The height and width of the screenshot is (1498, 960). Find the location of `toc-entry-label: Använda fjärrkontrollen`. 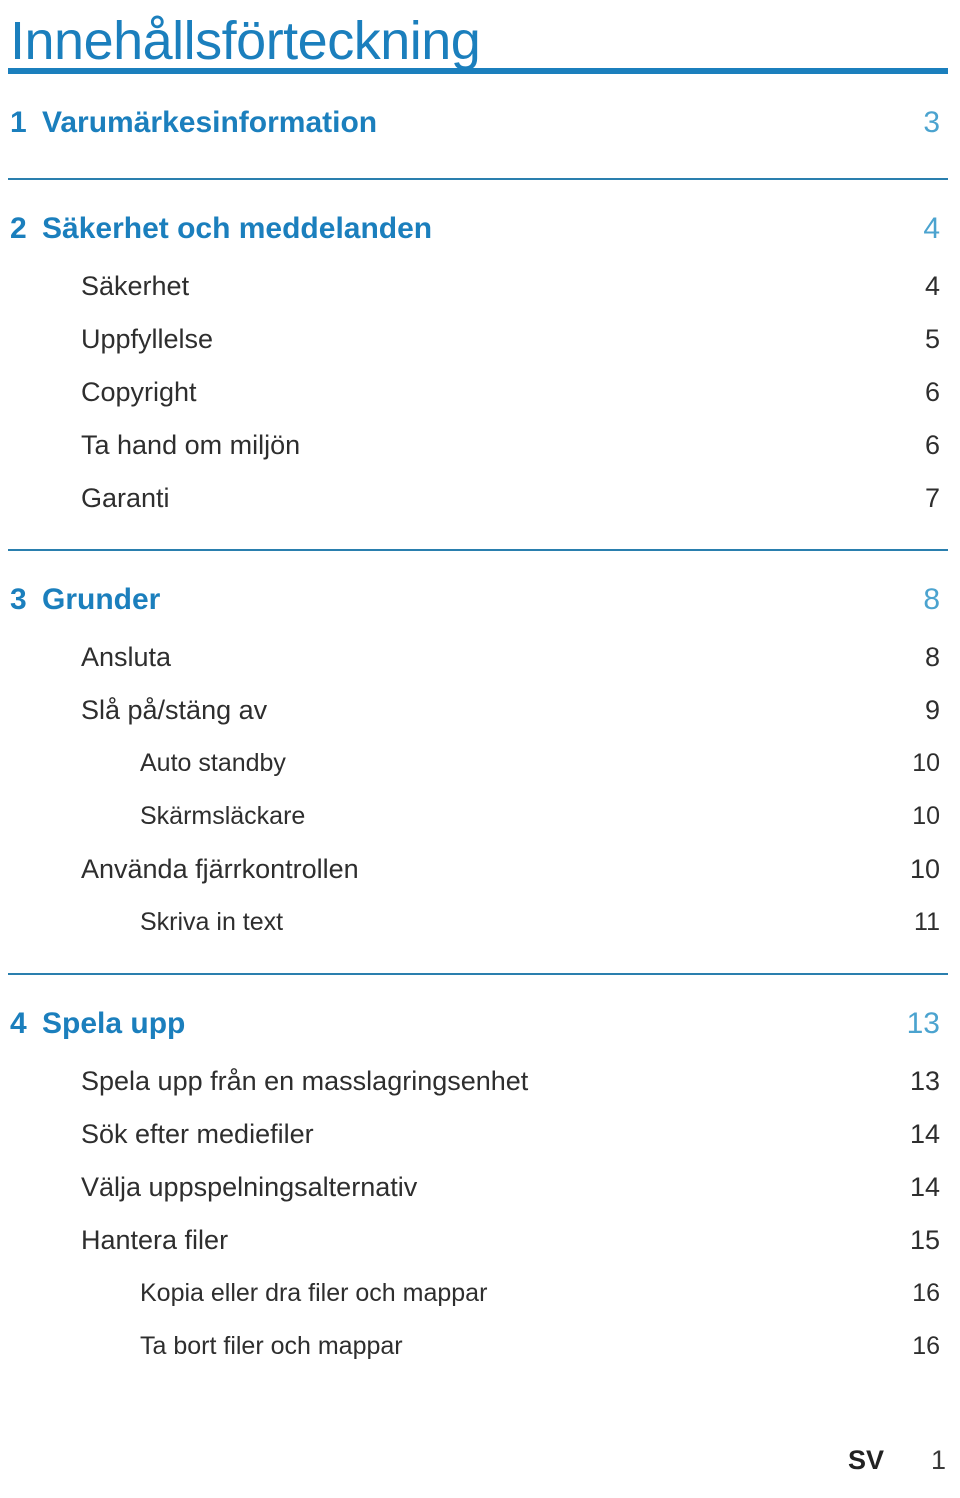

toc-entry-label: Använda fjärrkontrollen is located at coordinates (220, 869).